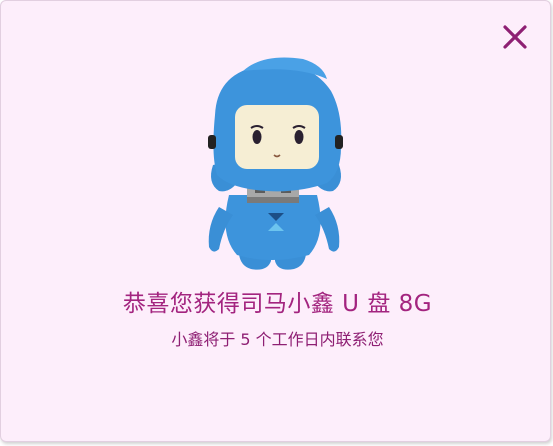 This screenshot has height=446, width=553. I want to click on prize-title: 恭喜您获得司马小鑫 U 盘 8G, so click(277, 304).